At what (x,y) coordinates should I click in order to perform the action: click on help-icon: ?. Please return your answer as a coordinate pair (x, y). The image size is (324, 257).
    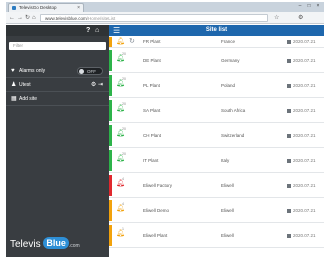
    Looking at the image, I should click on (88, 30).